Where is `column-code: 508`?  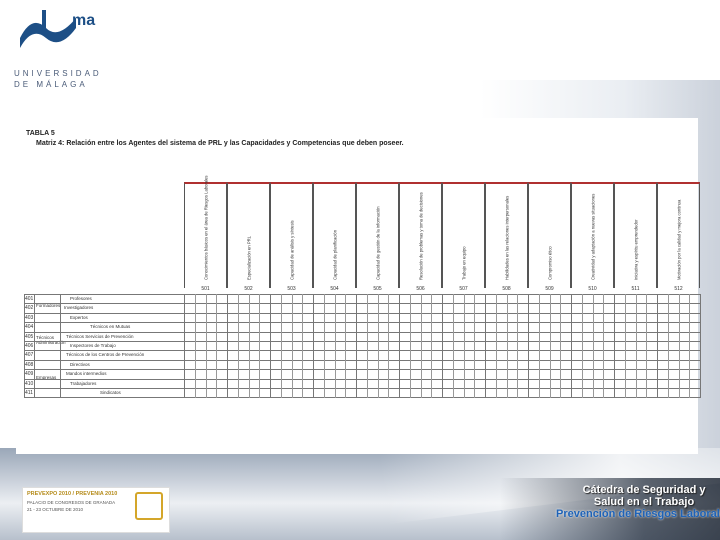
column-code: 508 is located at coordinates (506, 289).